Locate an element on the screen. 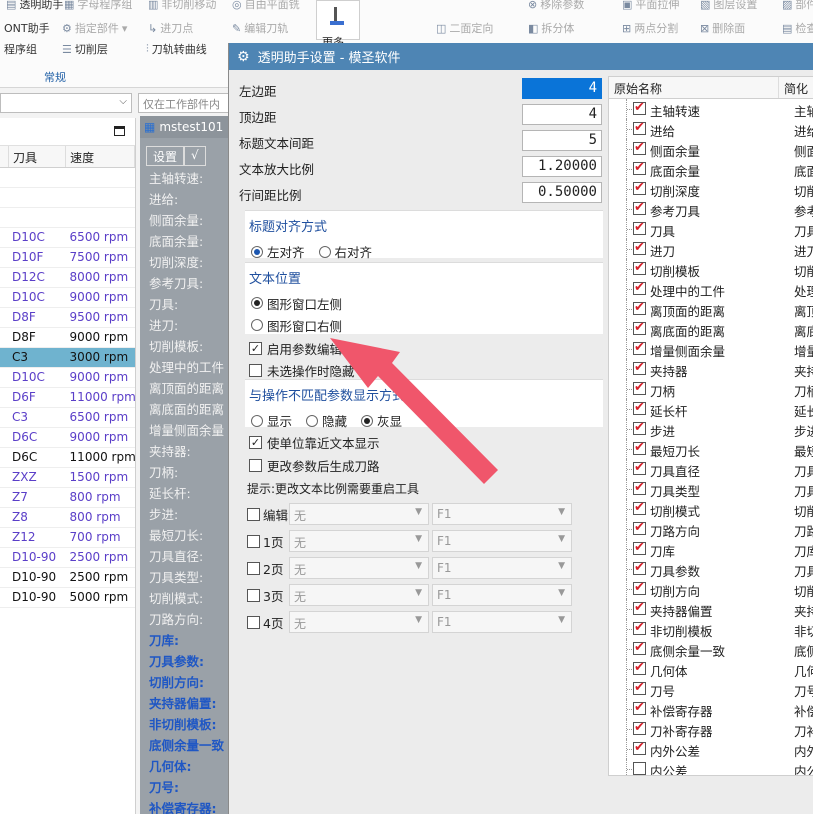  list-item: 进刀 进刀 is located at coordinates (711, 249).